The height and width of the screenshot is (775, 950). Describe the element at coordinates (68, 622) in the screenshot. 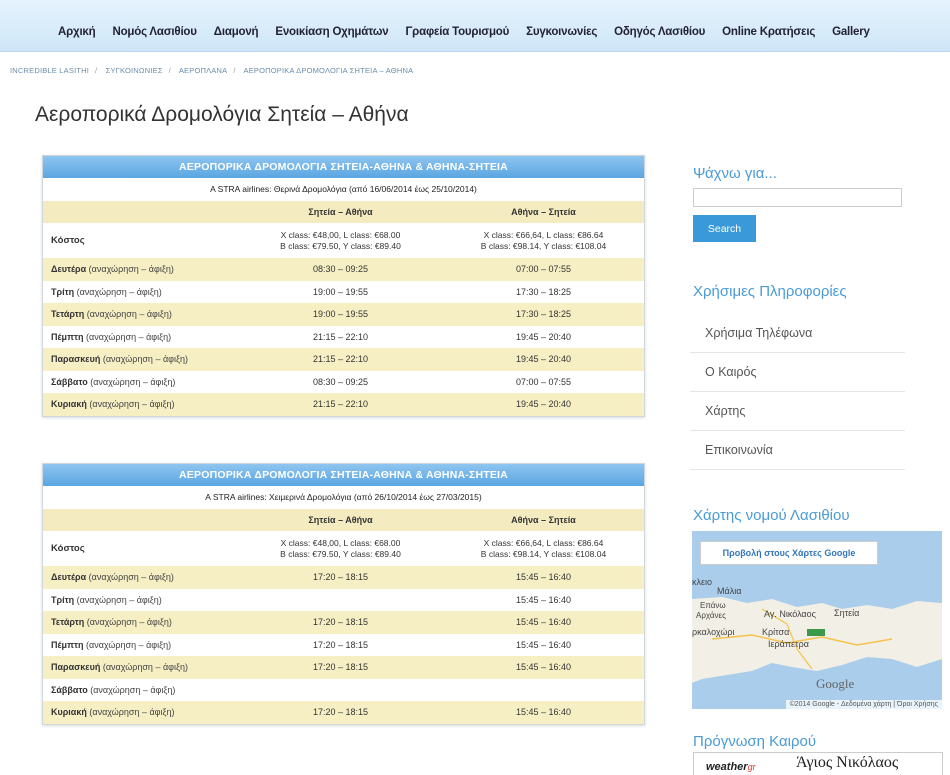

I see `day-name: Τετάρτη` at that location.